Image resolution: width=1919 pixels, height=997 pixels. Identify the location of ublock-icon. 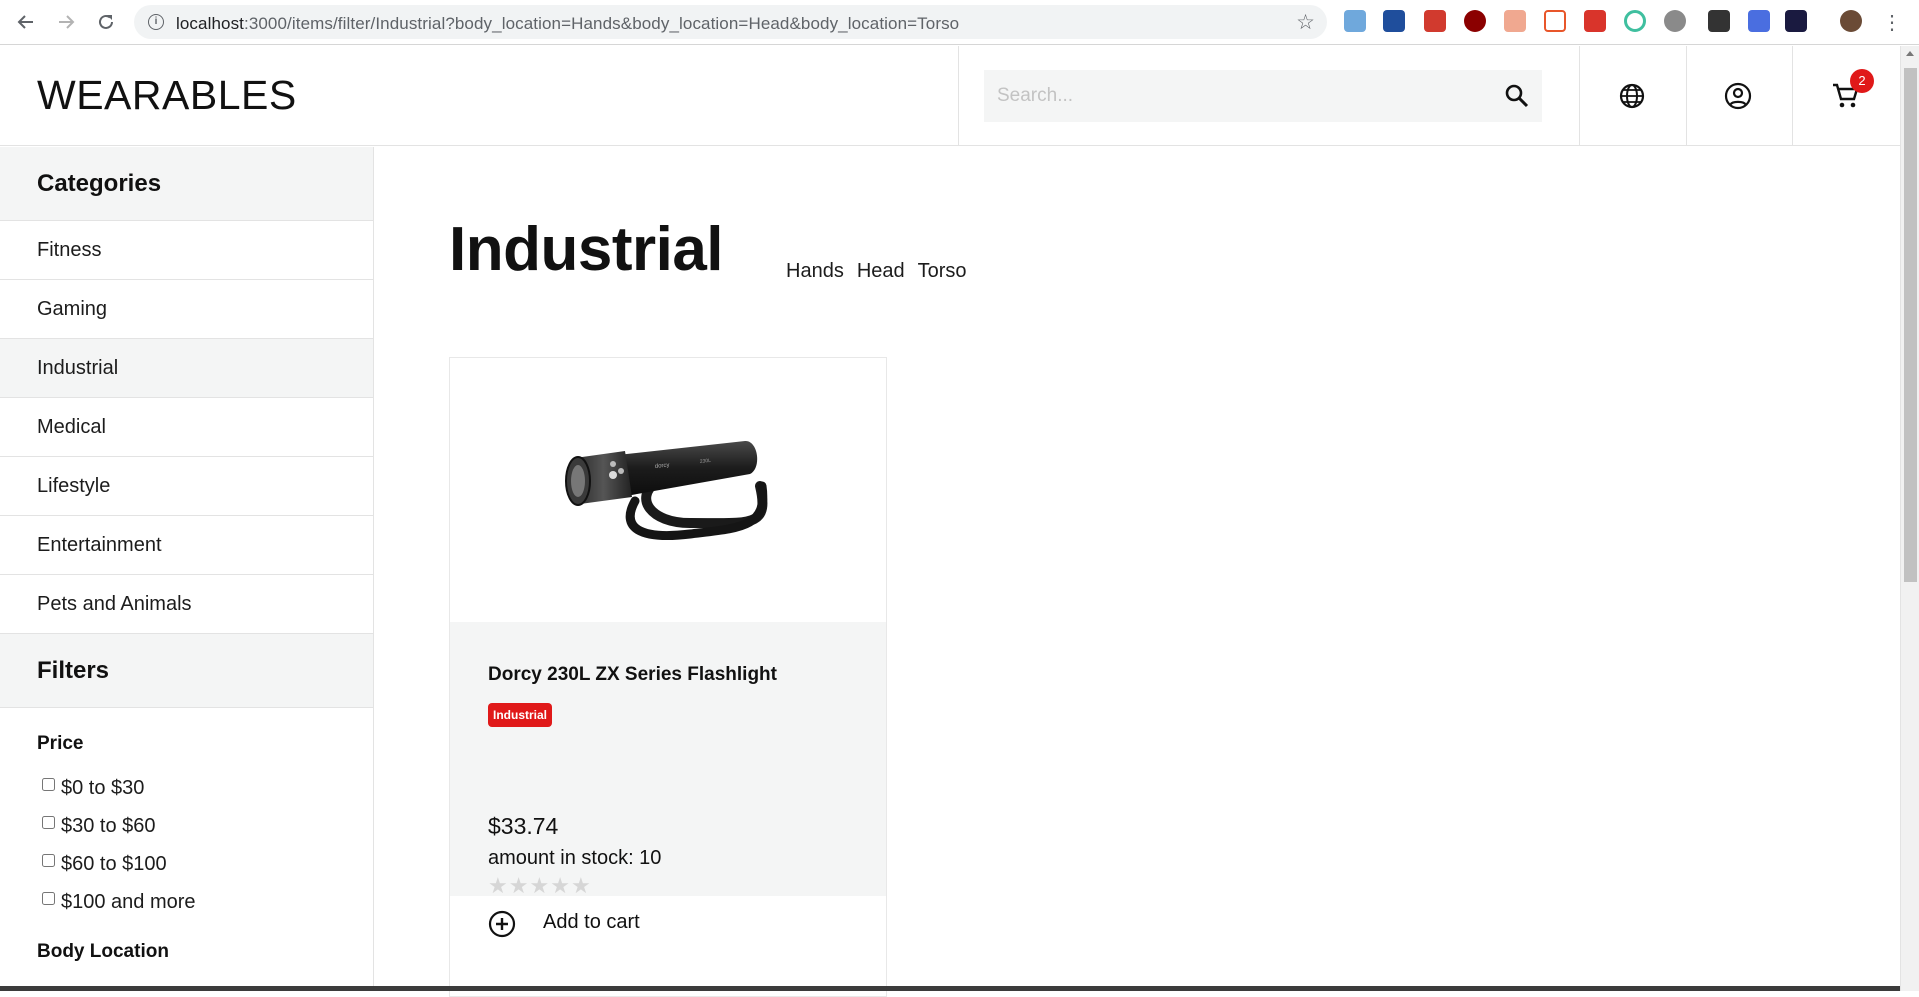
(1475, 21).